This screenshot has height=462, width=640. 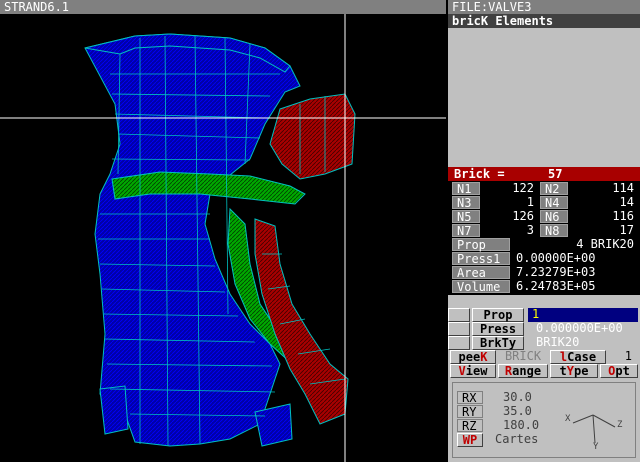 What do you see at coordinates (470, 426) in the screenshot?
I see `rz-label: RZ` at bounding box center [470, 426].